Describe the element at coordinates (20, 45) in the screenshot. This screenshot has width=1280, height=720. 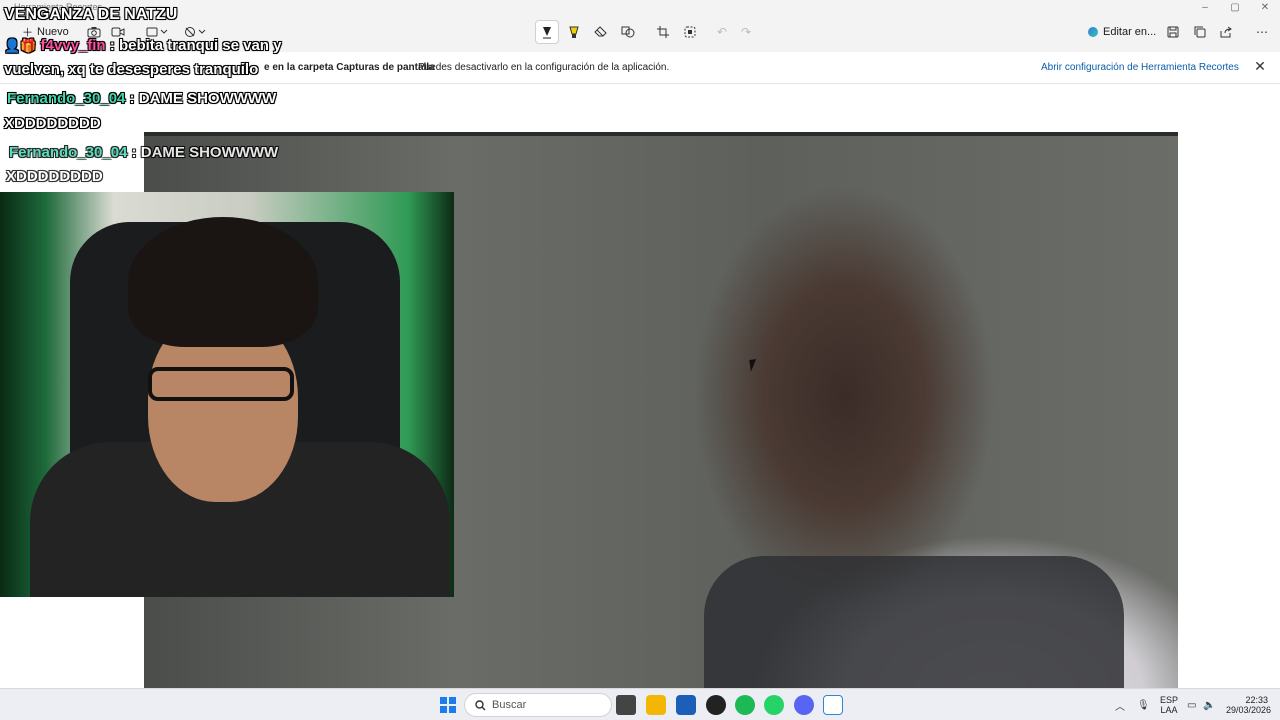
I see `chat-badge-icon: 👤🎁` at that location.